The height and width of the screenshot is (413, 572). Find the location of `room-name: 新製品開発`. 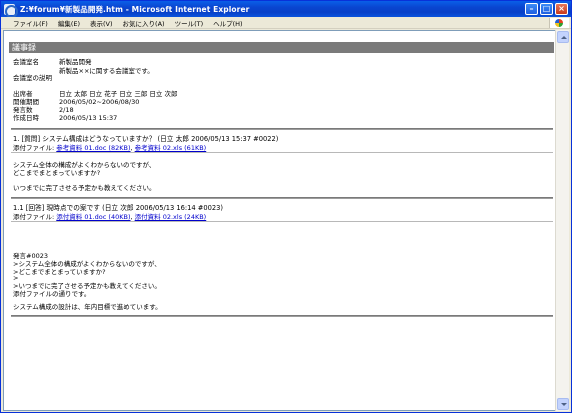

room-name: 新製品開発 is located at coordinates (75, 62).